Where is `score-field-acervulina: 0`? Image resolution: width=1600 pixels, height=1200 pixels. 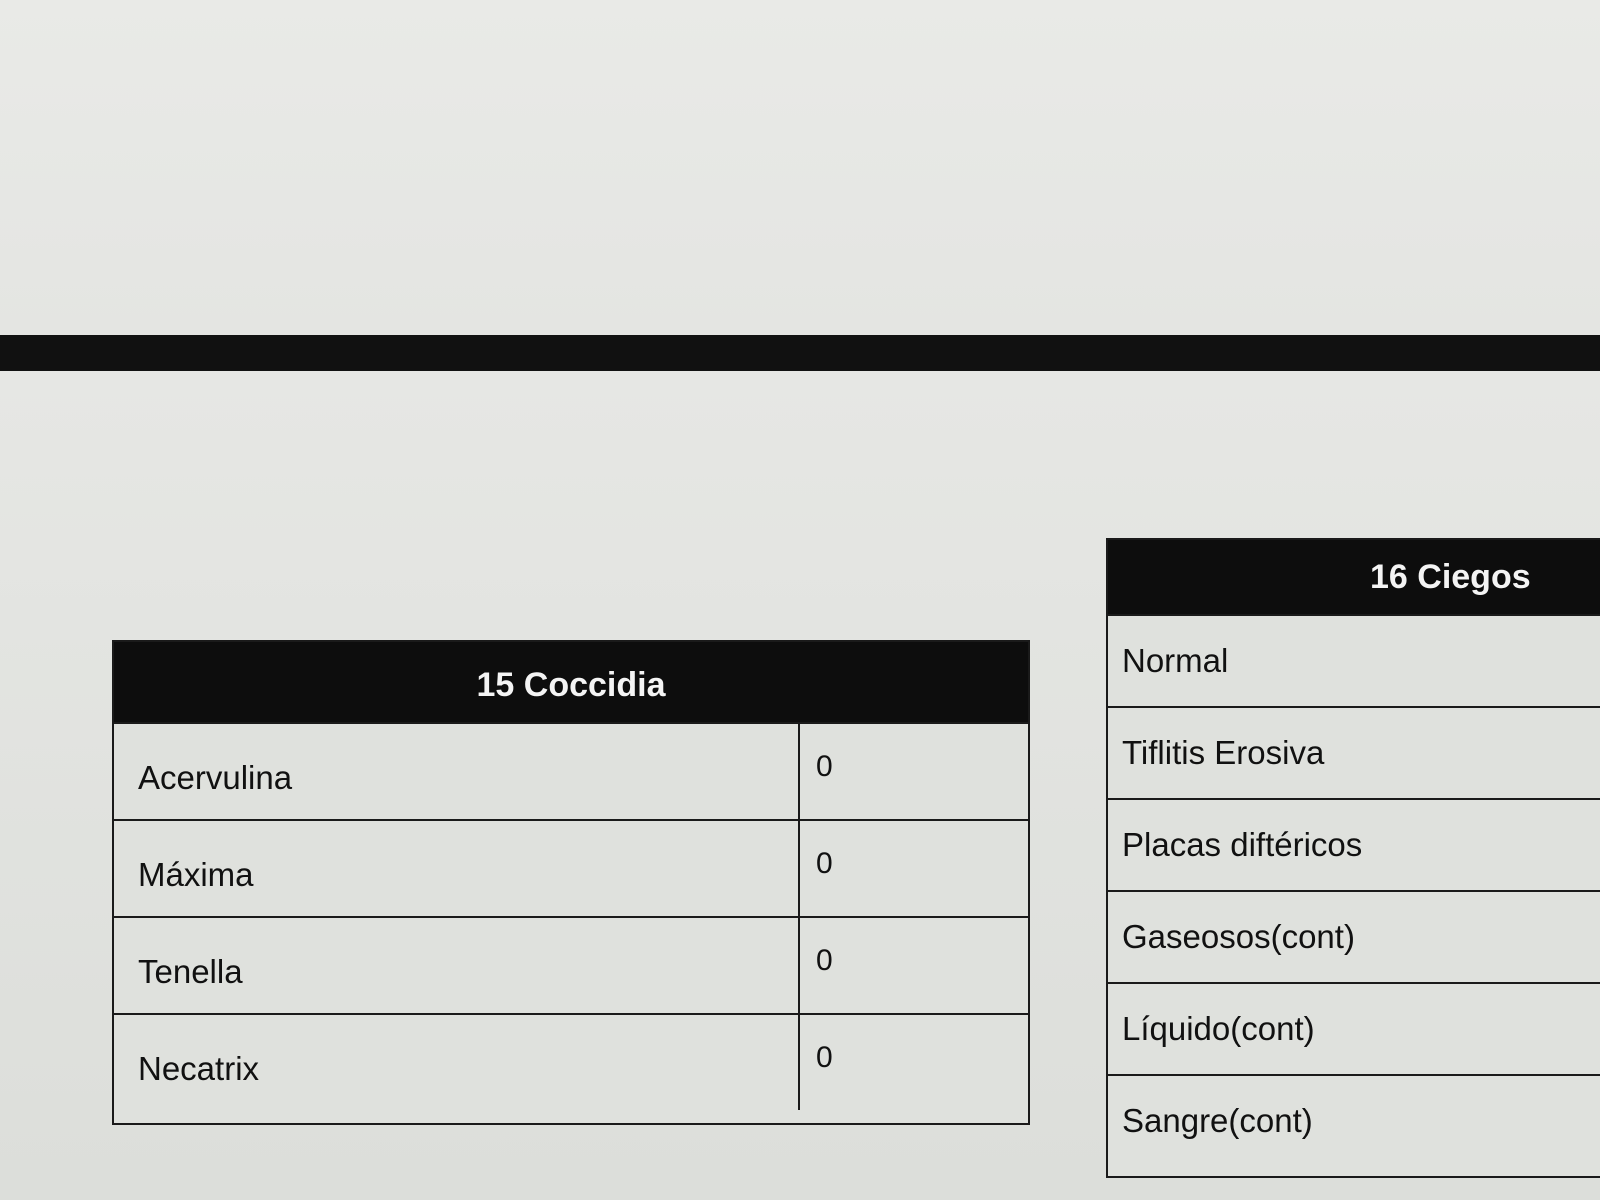
score-field-acervulina: 0 is located at coordinates (913, 771).